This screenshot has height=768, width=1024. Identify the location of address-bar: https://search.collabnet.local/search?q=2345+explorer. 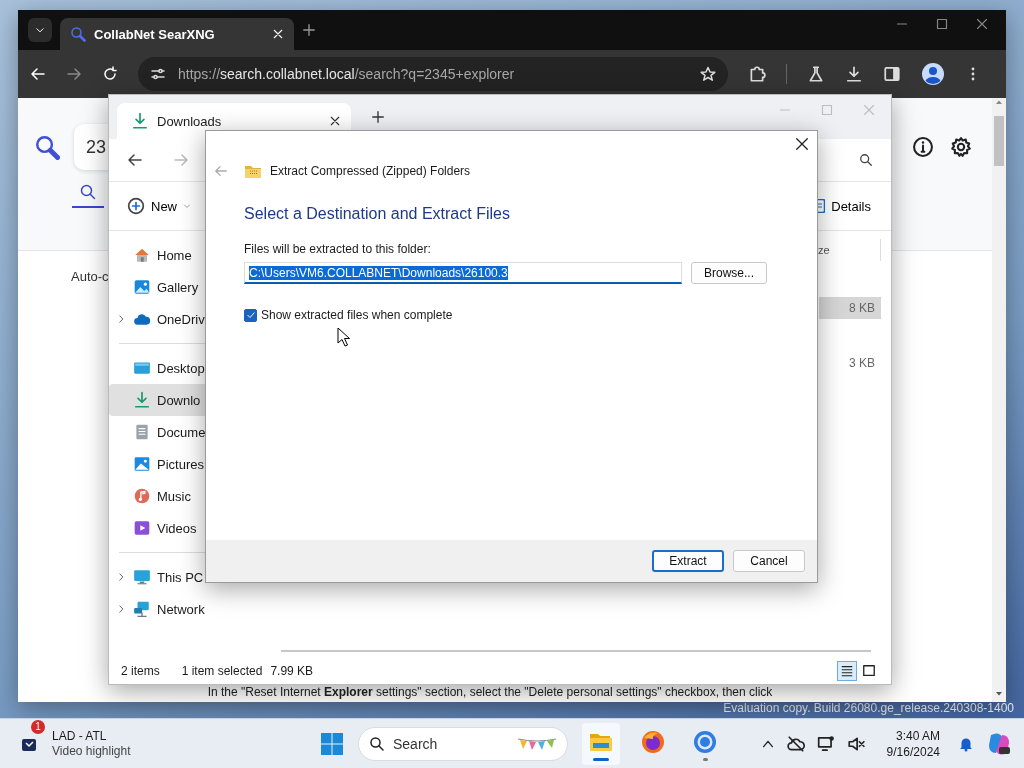
(433, 74).